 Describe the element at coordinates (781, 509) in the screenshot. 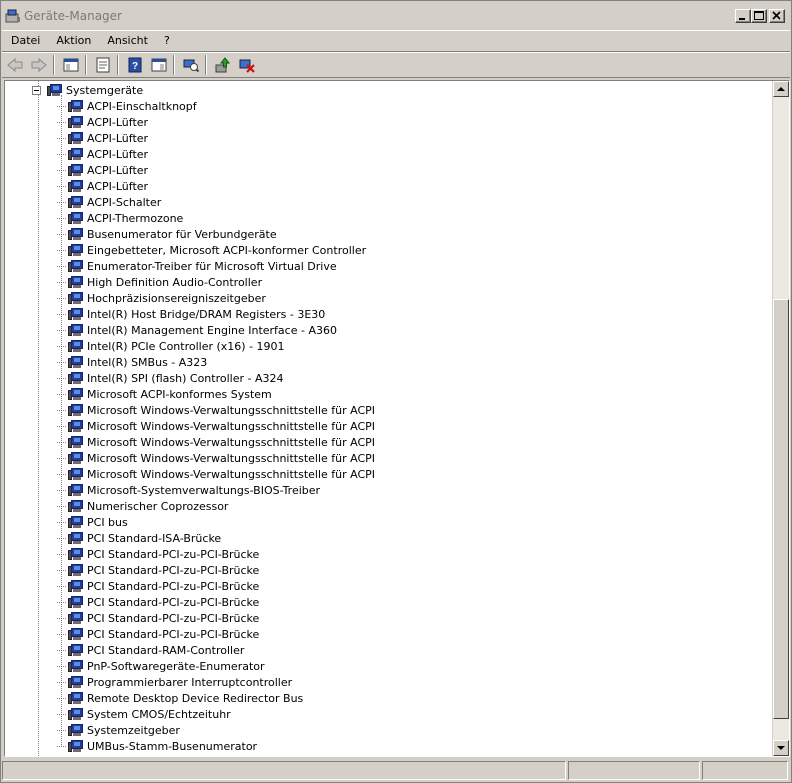

I see `scroll-thumb` at that location.